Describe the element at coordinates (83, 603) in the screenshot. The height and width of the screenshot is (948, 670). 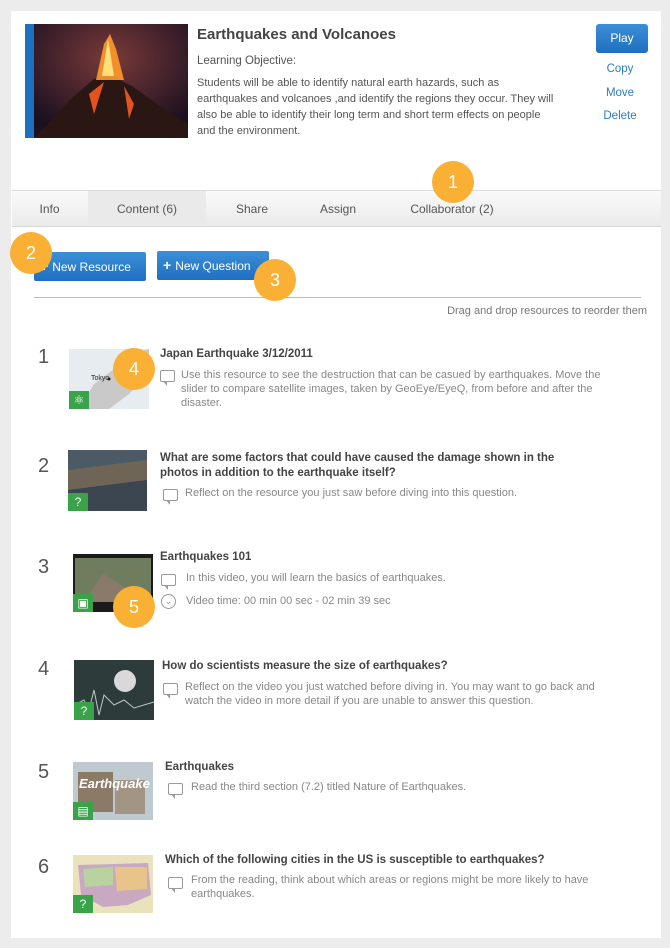
I see `video-icon: ▣` at that location.